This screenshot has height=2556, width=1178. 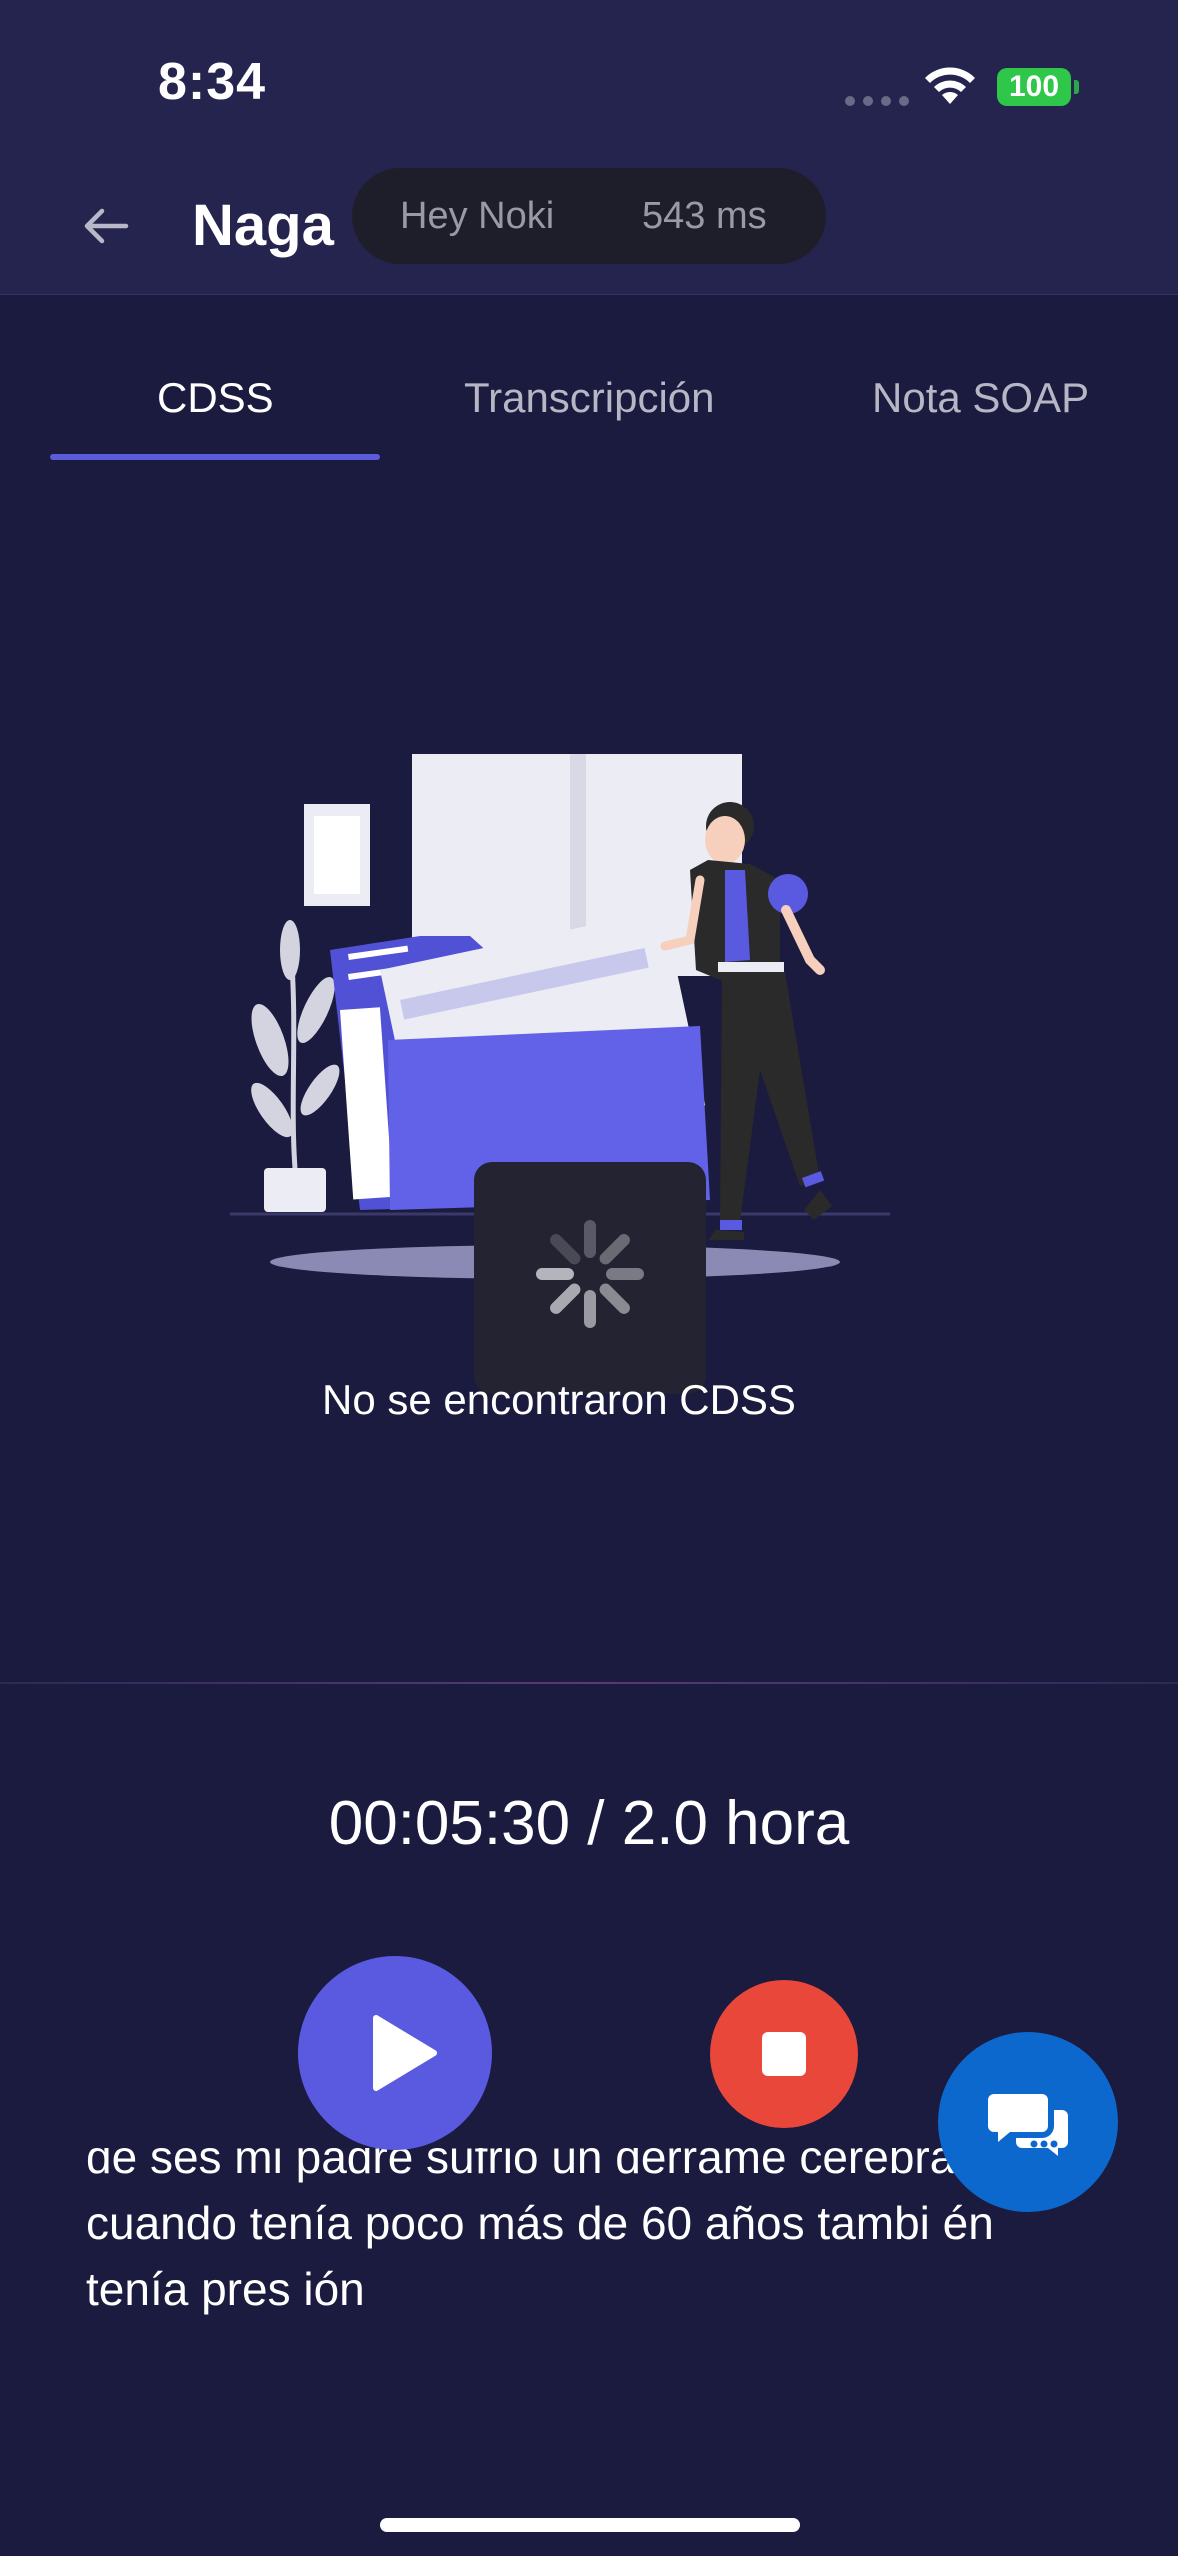 I want to click on transcript-line-3: tenía pres ión, so click(x=225, y=2289).